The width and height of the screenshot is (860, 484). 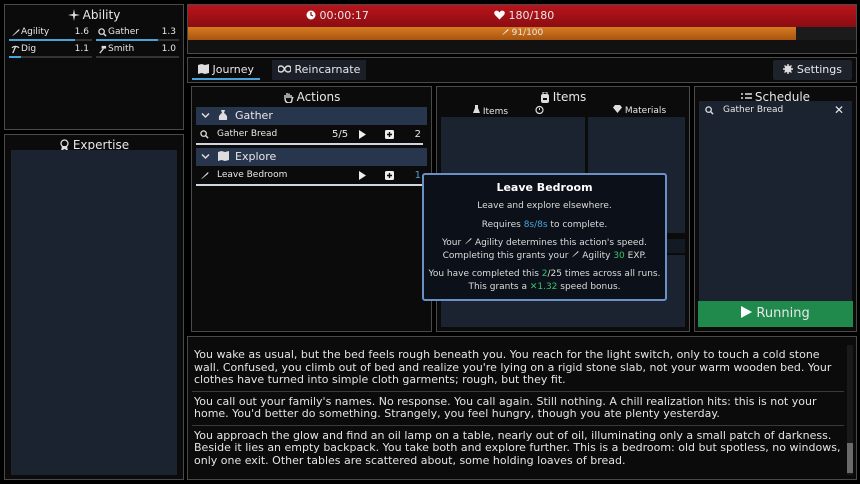 I want to click on flask-icon, so click(x=476, y=109).